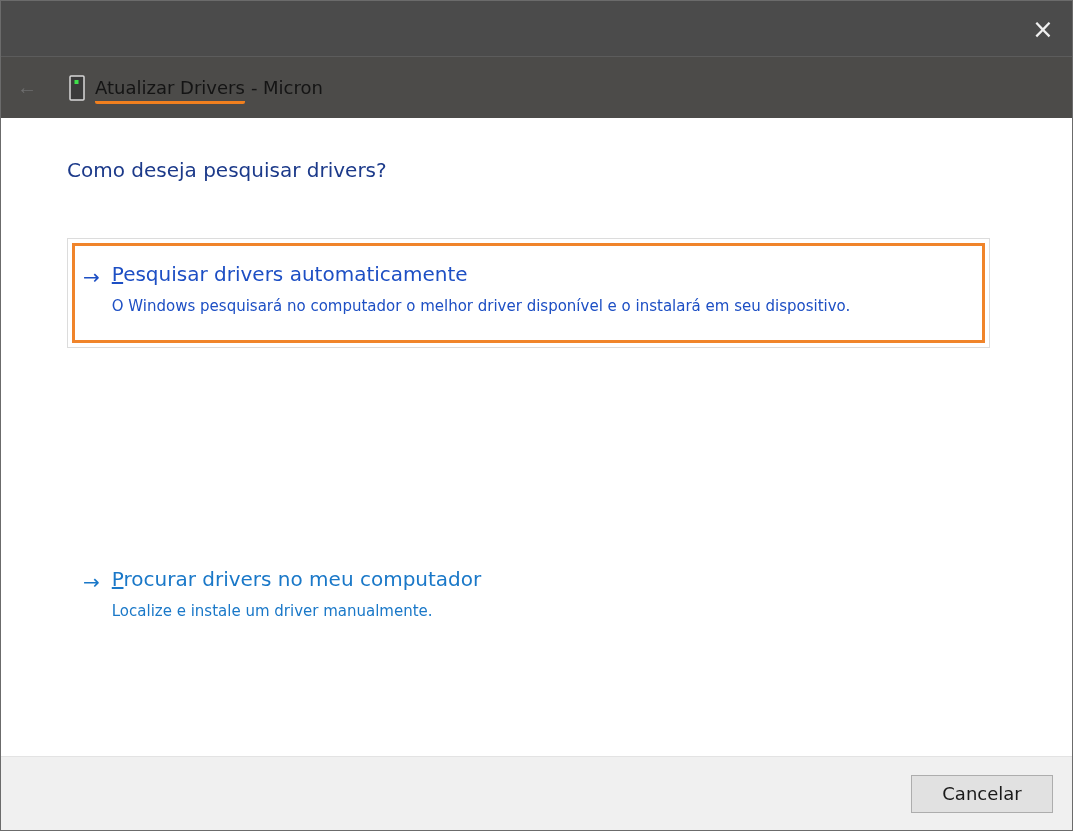 This screenshot has height=831, width=1073. I want to click on search-option: → Procurar drivers no meu computador Localize e instale um driver manualmente., so click(528, 598).